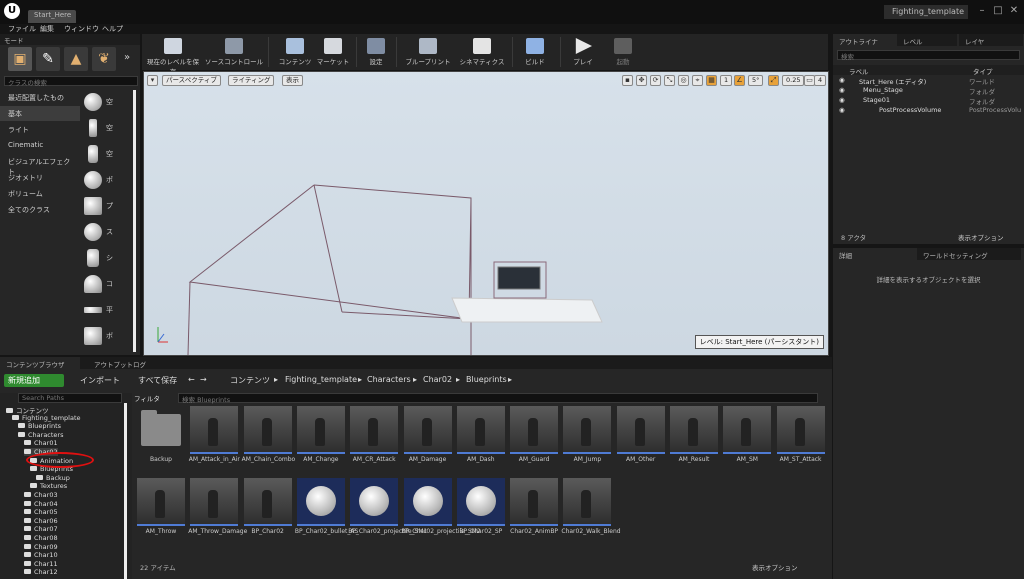  What do you see at coordinates (534, 442) in the screenshot?
I see `asset-tile: AM_Guard` at bounding box center [534, 442].